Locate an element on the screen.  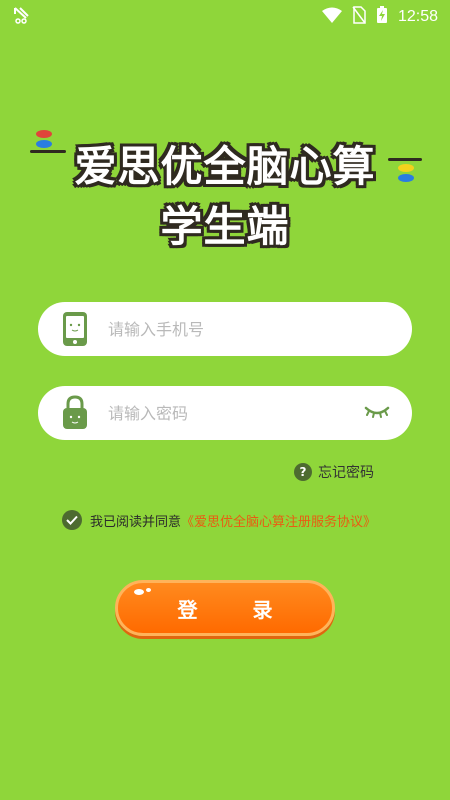
phone-input is located at coordinates (228, 329).